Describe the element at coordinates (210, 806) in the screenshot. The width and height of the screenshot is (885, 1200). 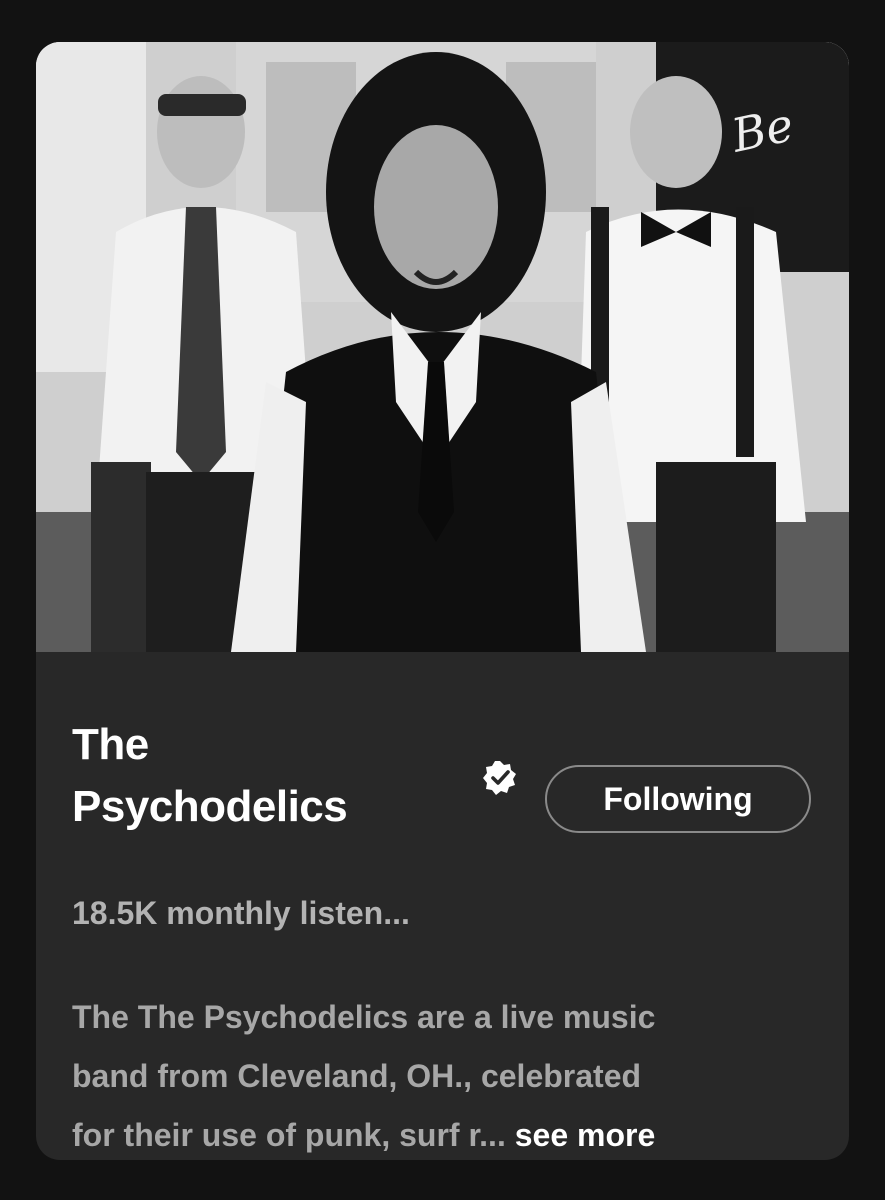
I see `artist-name-line2: Psychodelics` at that location.